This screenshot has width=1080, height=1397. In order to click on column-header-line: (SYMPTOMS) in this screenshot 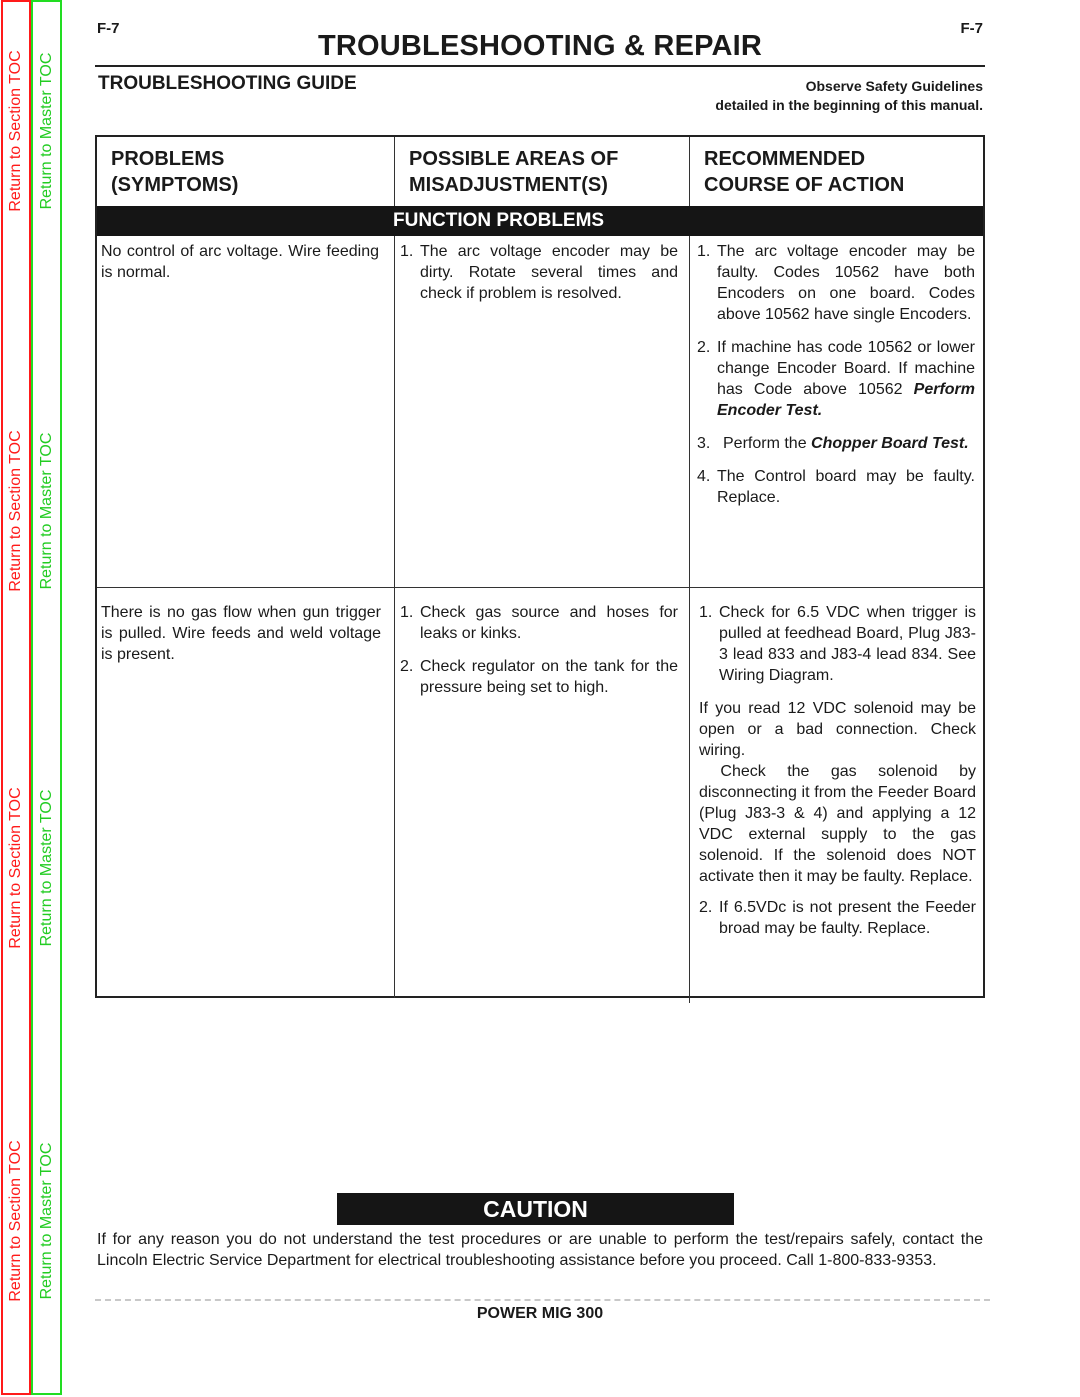, I will do `click(175, 185)`.